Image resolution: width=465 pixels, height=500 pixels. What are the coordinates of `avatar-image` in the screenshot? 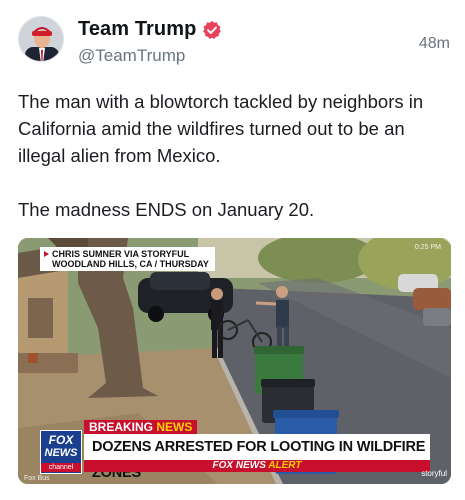 It's located at (41, 39).